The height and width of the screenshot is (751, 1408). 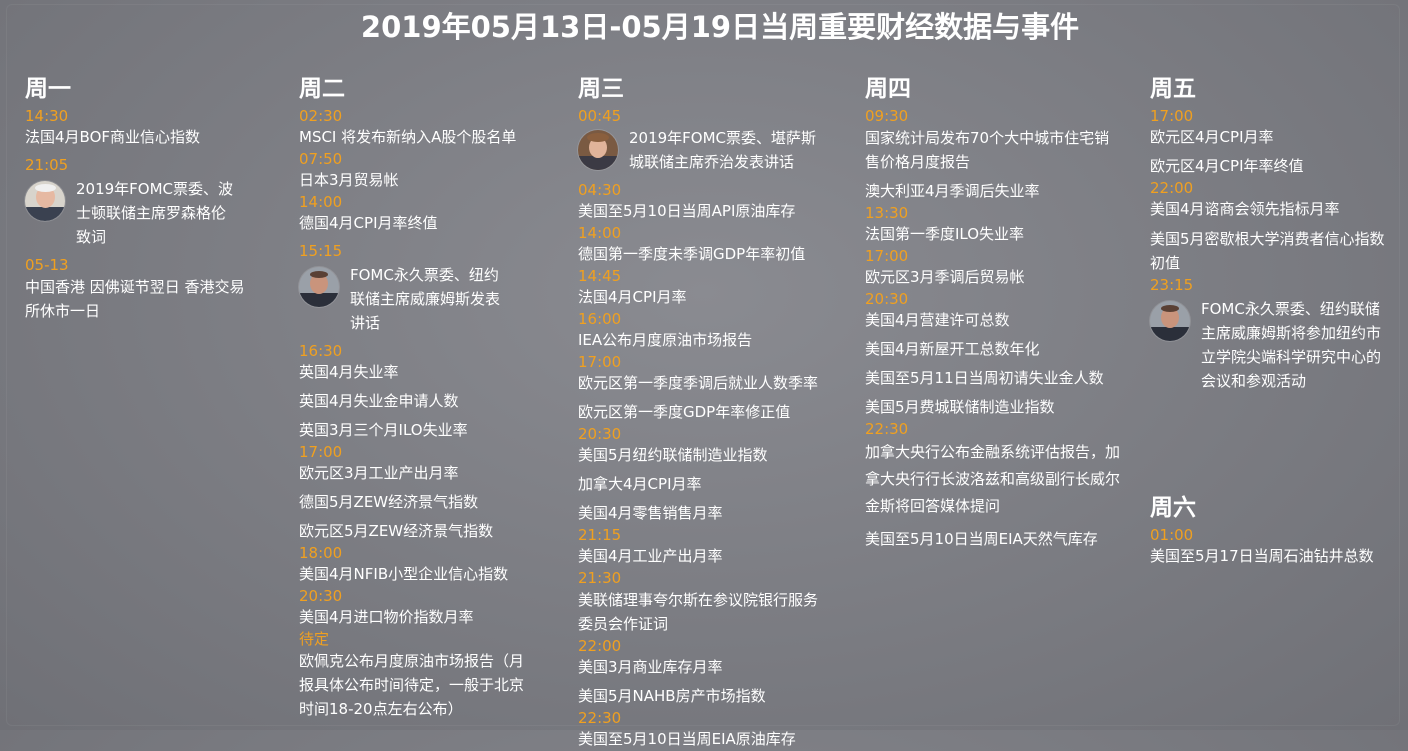 What do you see at coordinates (640, 484) in the screenshot?
I see `event-text: 加拿大4月CPI月率` at bounding box center [640, 484].